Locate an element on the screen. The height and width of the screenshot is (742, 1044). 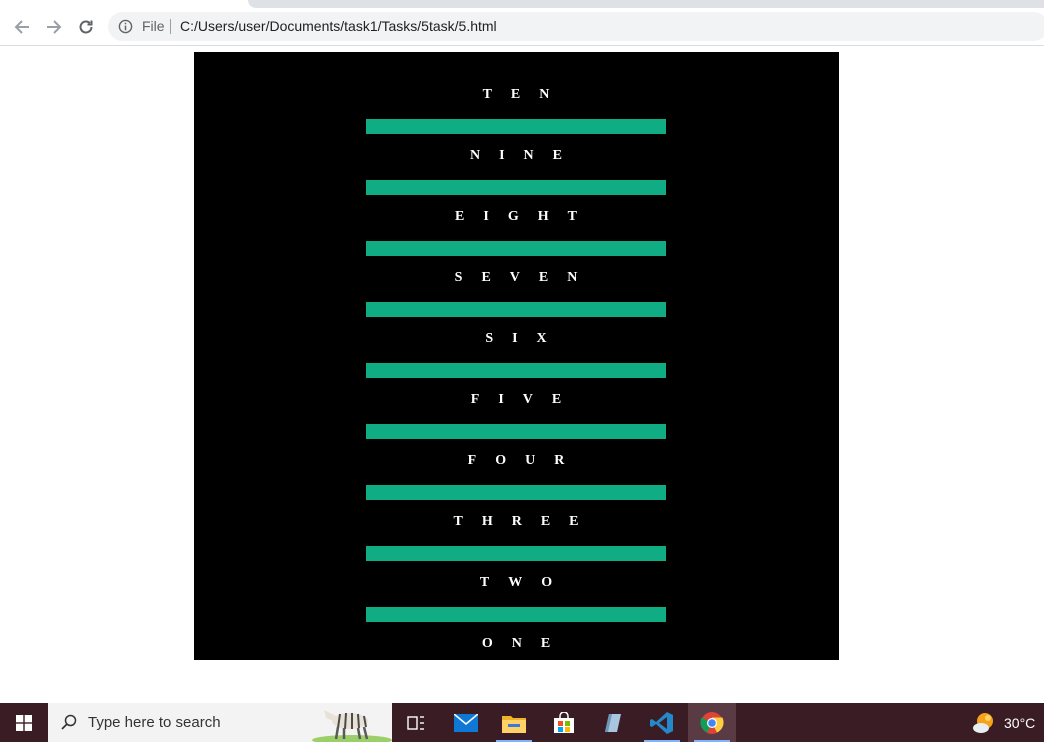
label-four: FOUR is located at coordinates (525, 460).